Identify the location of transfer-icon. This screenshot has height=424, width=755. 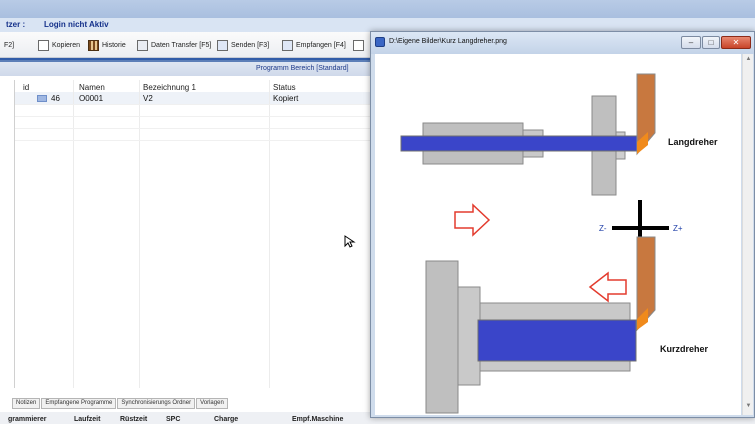
(142, 45).